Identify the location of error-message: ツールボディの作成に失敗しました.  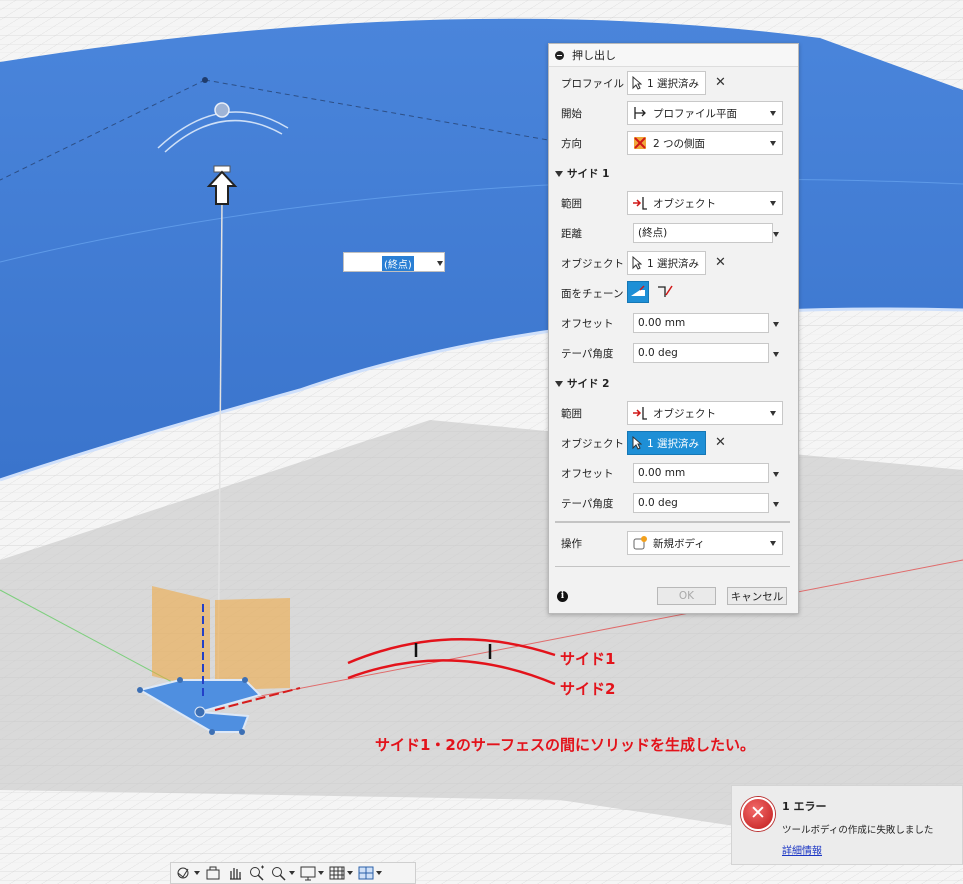
(858, 830).